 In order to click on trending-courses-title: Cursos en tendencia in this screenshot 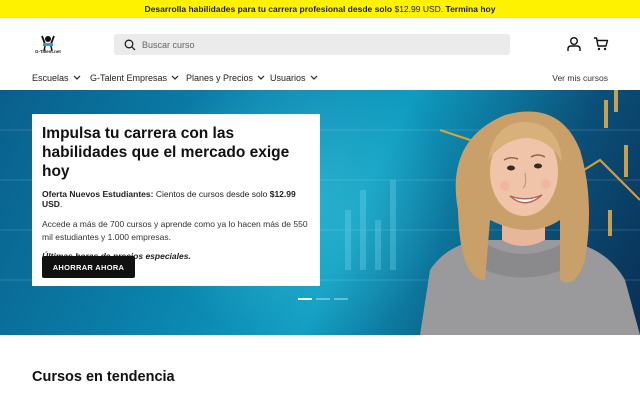, I will do `click(103, 377)`.